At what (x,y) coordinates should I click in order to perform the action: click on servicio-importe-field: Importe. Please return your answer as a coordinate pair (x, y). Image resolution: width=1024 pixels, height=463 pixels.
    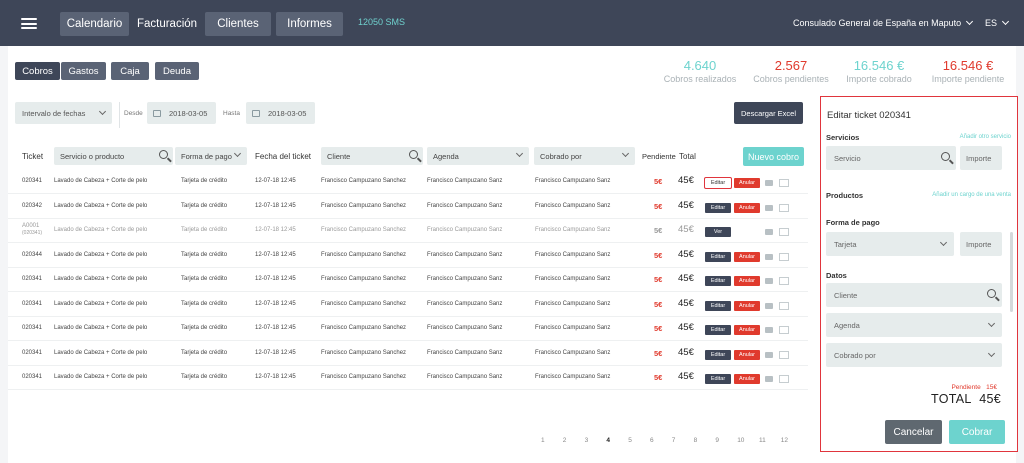
    Looking at the image, I should click on (981, 158).